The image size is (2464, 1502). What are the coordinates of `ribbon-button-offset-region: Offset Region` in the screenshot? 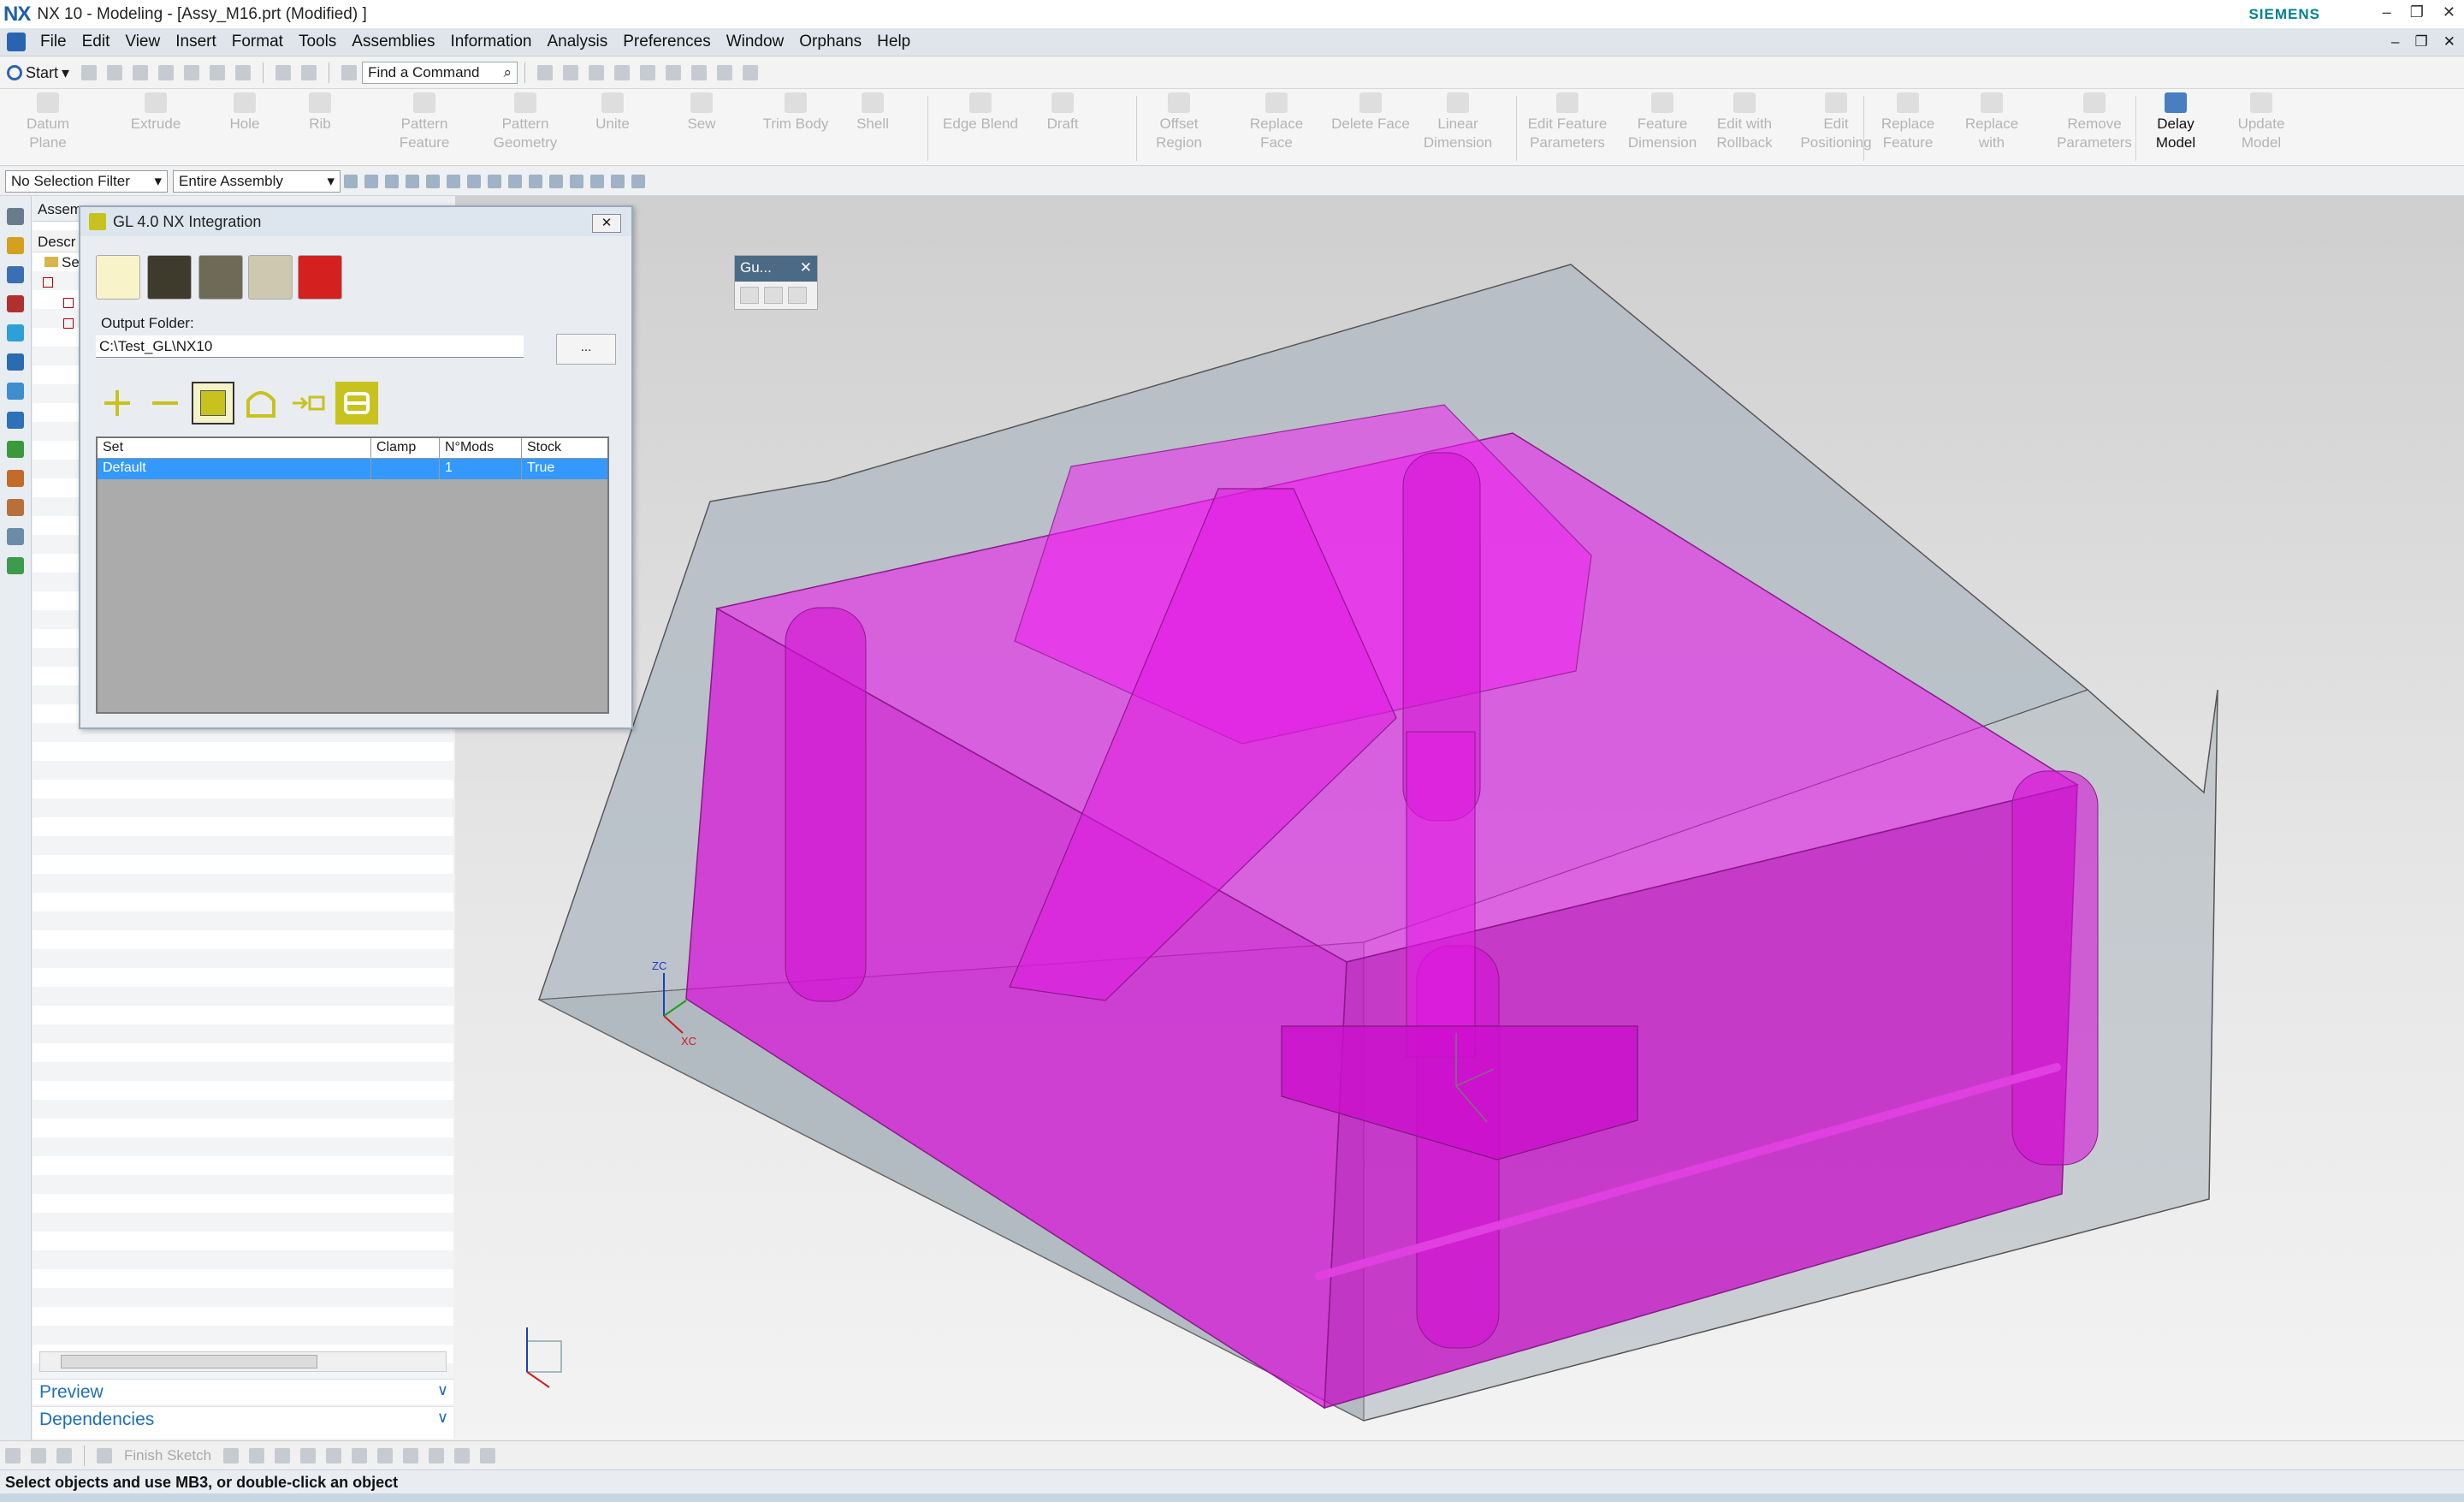 It's located at (1178, 122).